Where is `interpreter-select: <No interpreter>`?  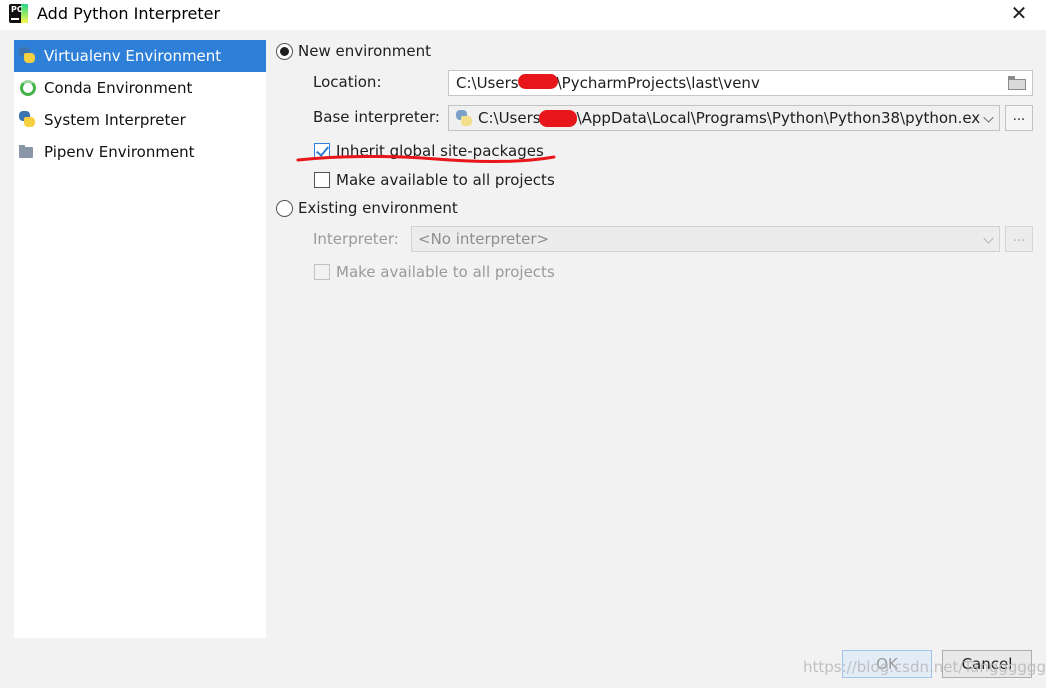 interpreter-select: <No interpreter> is located at coordinates (705, 239).